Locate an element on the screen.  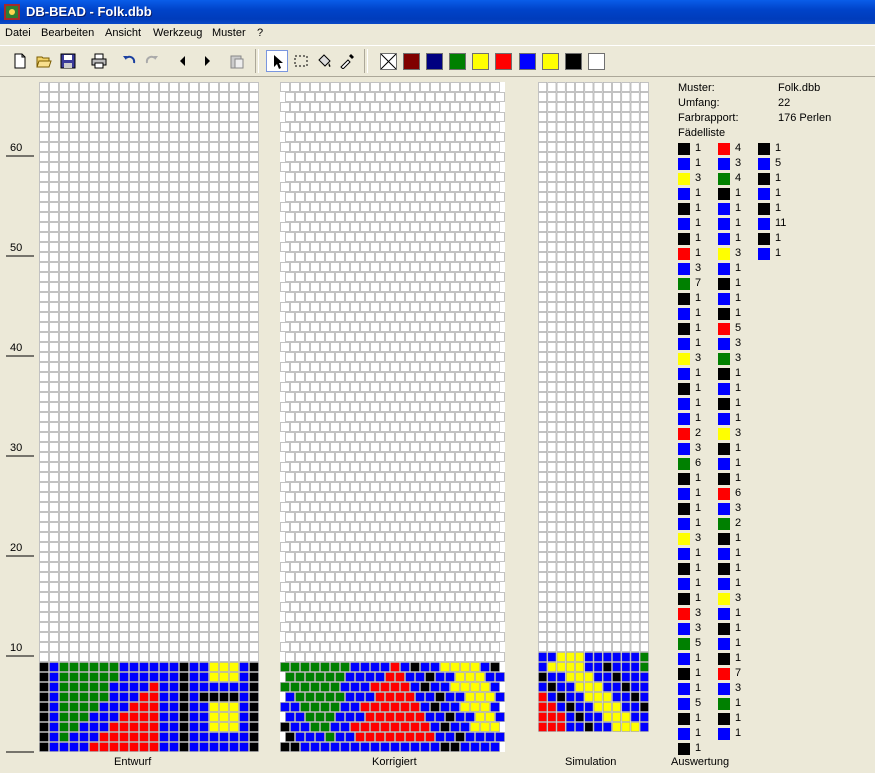
next-button is located at coordinates (207, 61).